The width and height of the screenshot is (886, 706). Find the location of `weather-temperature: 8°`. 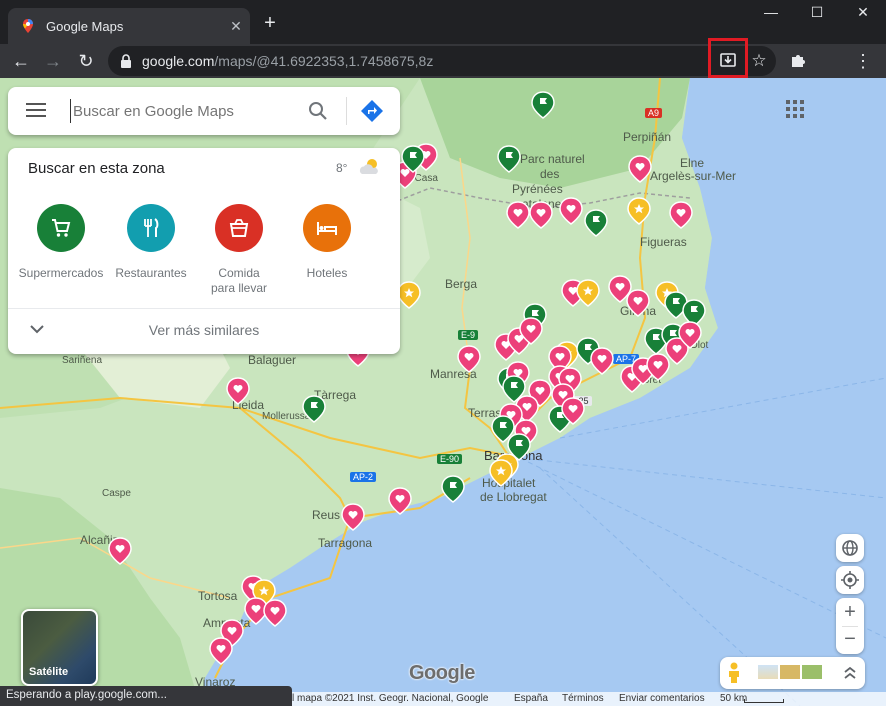

weather-temperature: 8° is located at coordinates (342, 168).